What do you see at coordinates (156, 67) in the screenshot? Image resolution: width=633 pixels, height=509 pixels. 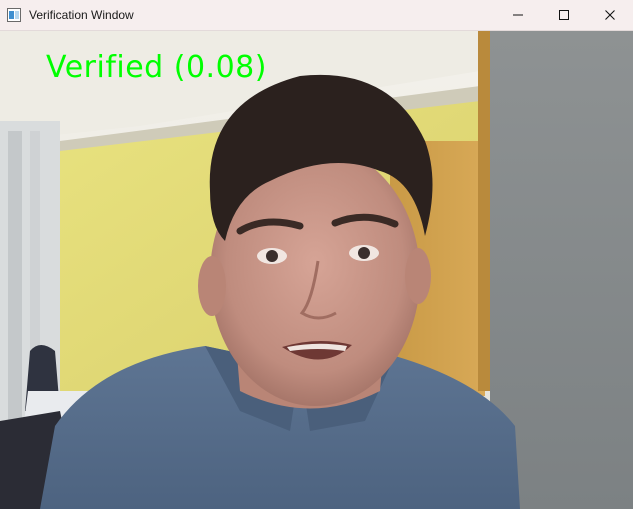 I see `verification-status-text: Verified (0.08)` at bounding box center [156, 67].